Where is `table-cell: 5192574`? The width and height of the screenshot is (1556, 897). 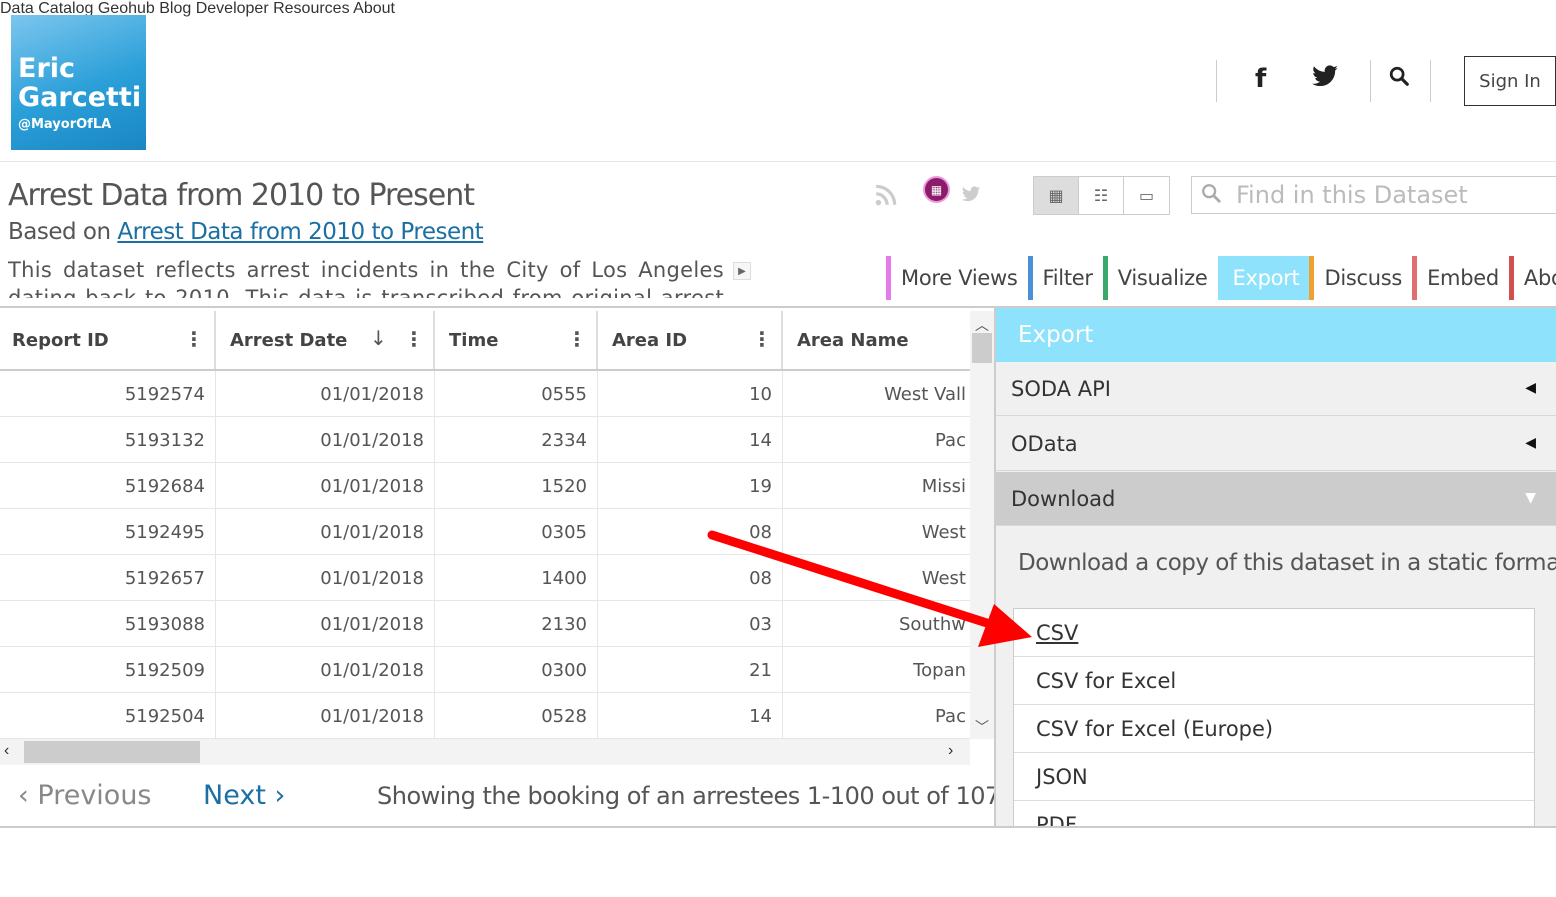 table-cell: 5192574 is located at coordinates (108, 394).